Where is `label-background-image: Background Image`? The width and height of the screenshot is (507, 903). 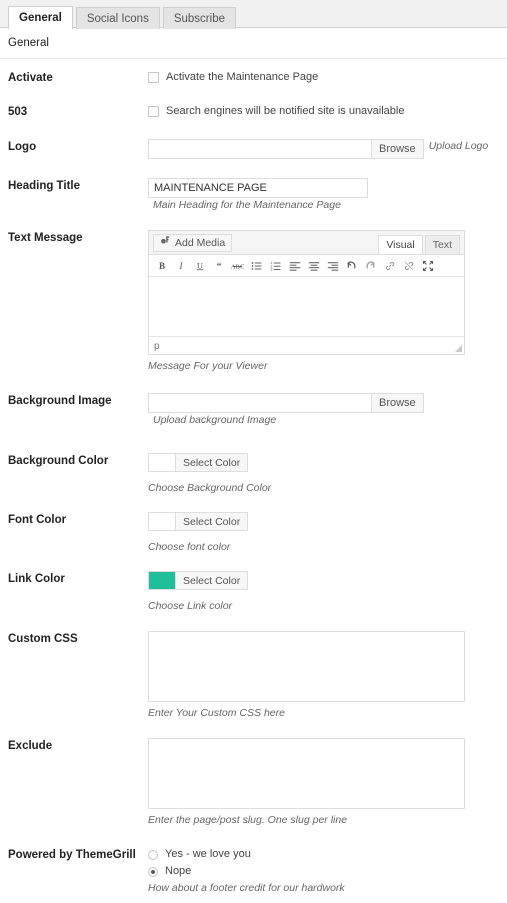
label-background-image: Background Image is located at coordinates (60, 401).